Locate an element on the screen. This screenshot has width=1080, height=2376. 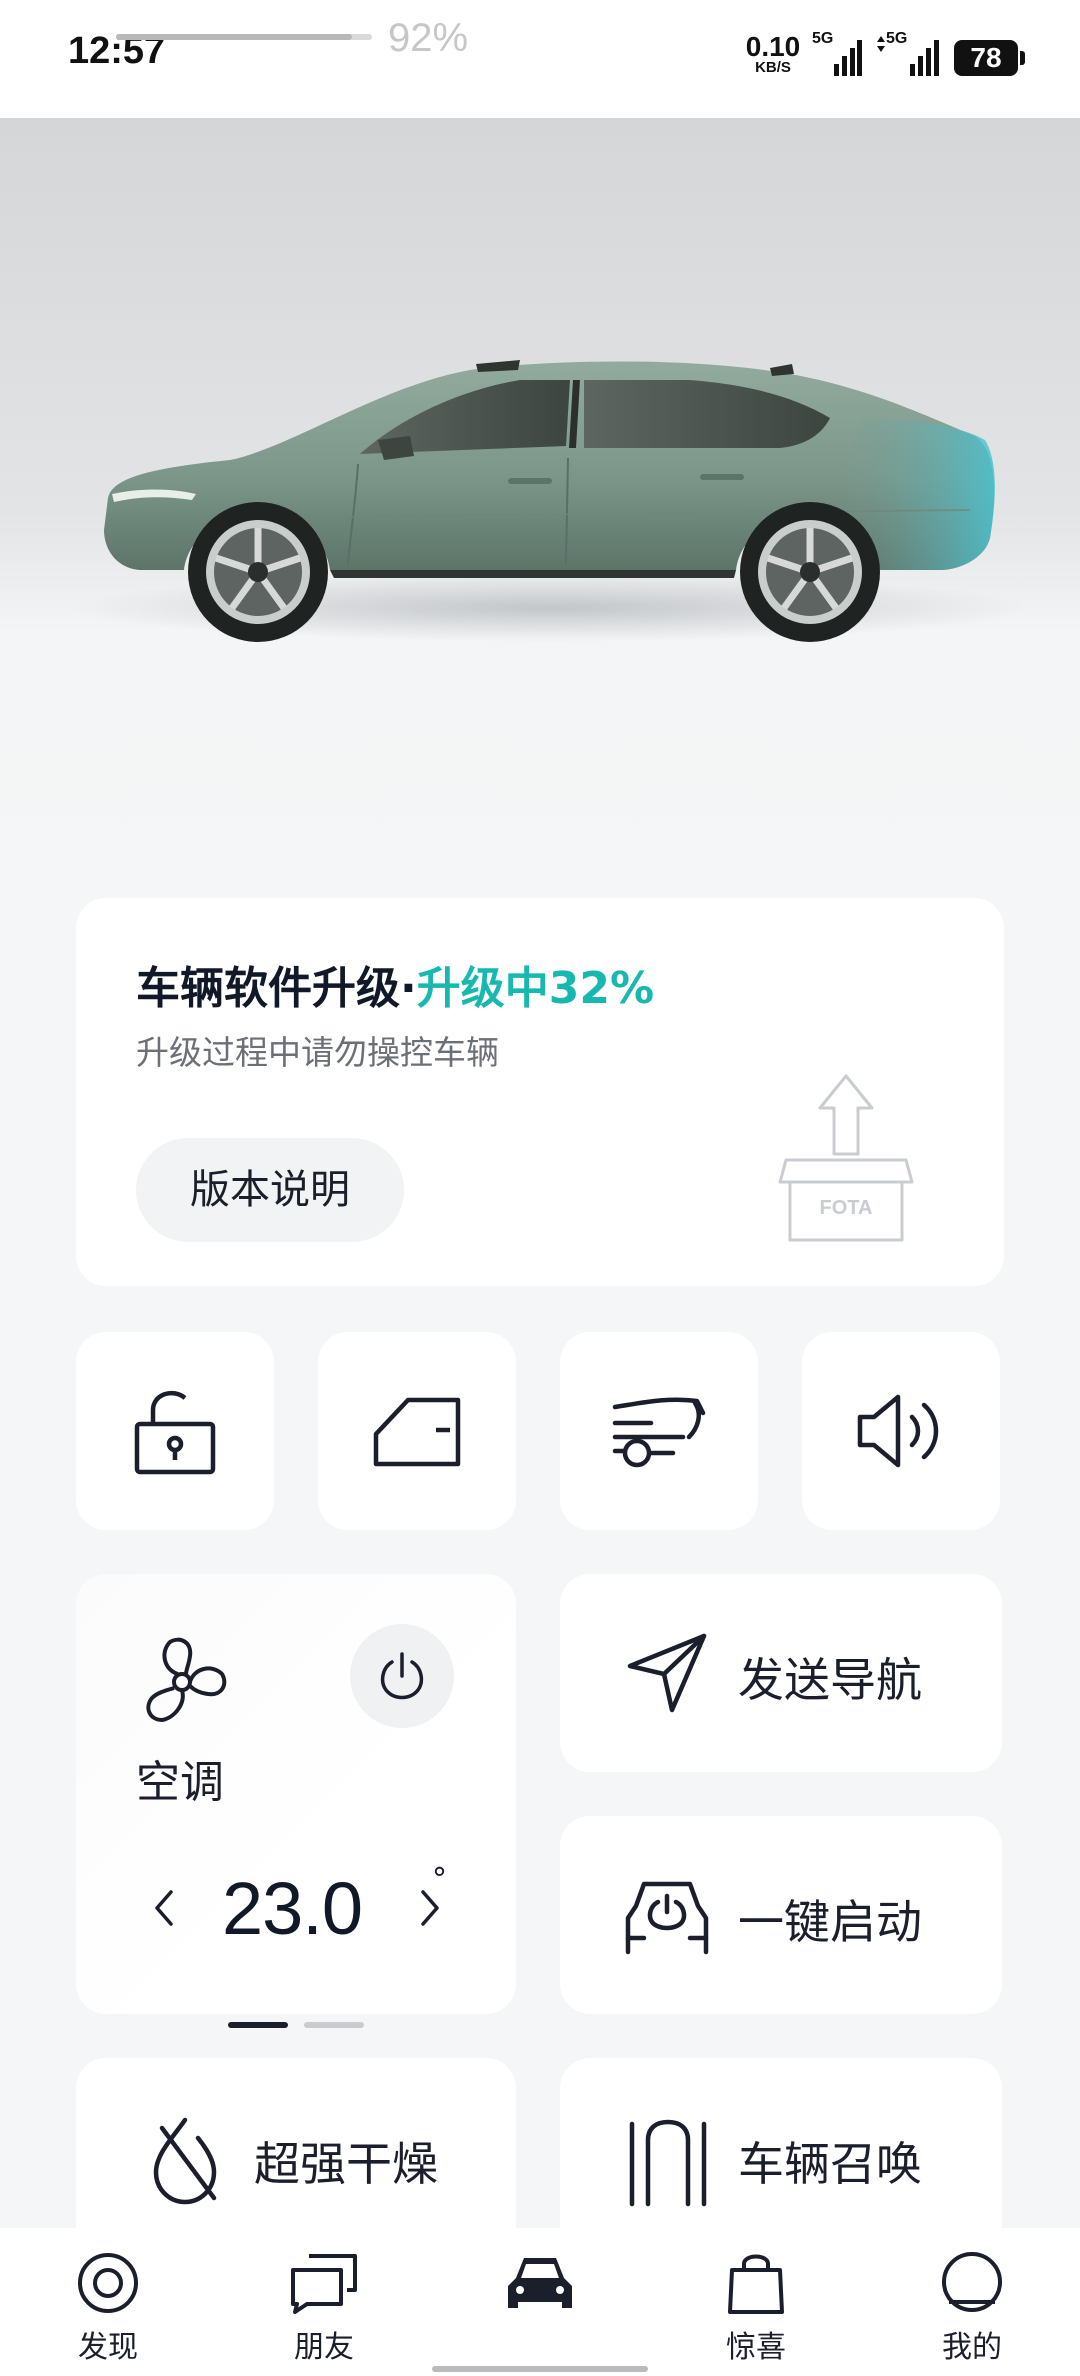
temperature-increase-button is located at coordinates (430, 1908).